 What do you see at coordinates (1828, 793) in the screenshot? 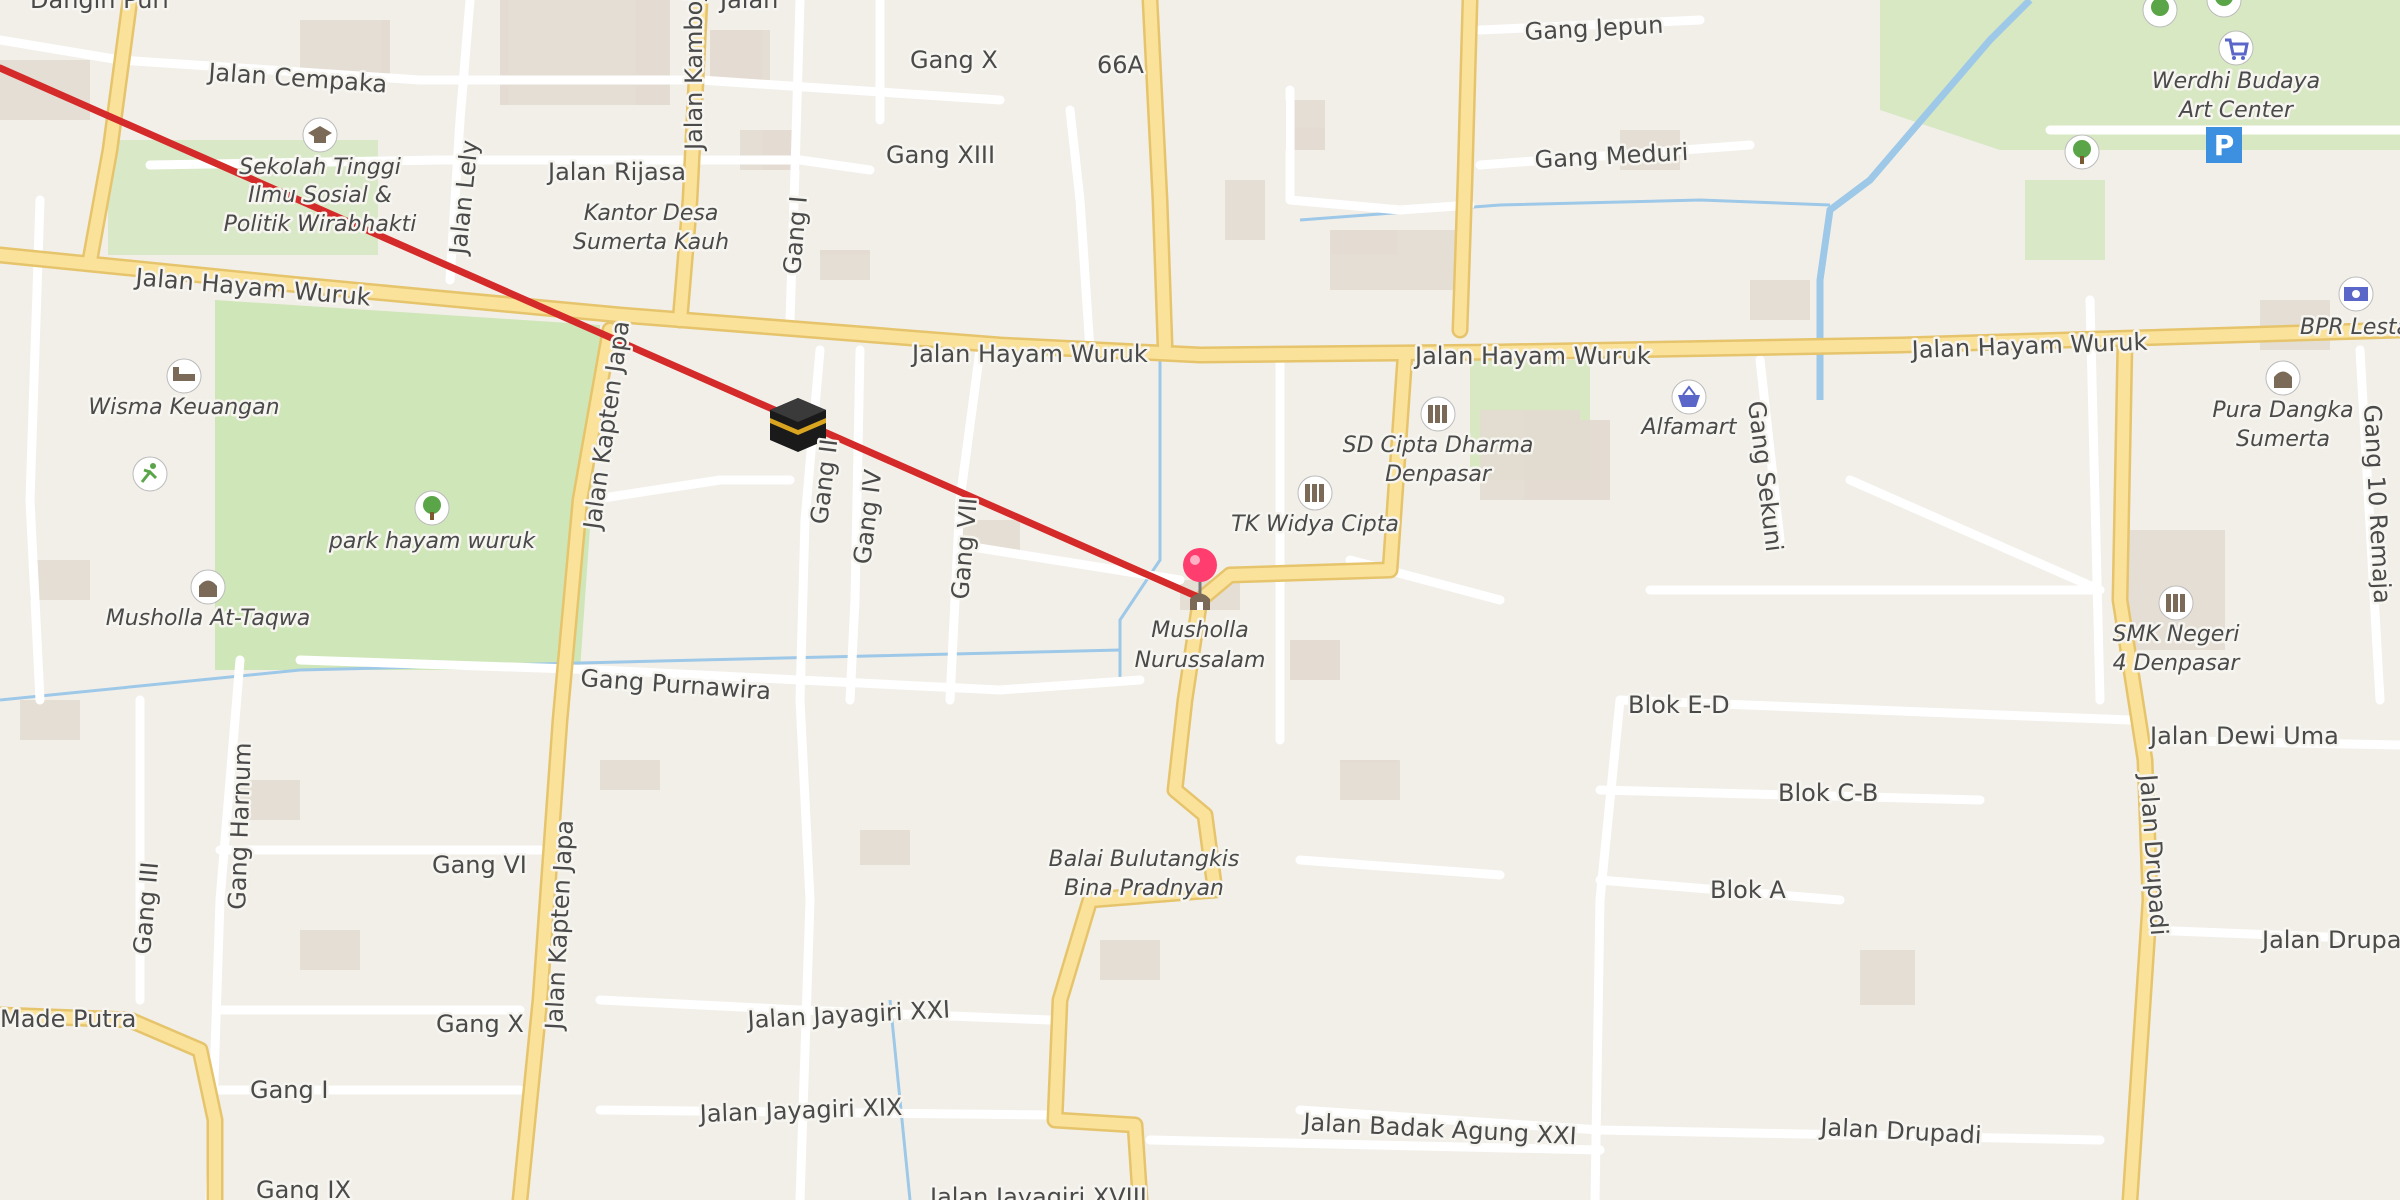
I see `road-label-blok-c-b: Blok C-B` at bounding box center [1828, 793].